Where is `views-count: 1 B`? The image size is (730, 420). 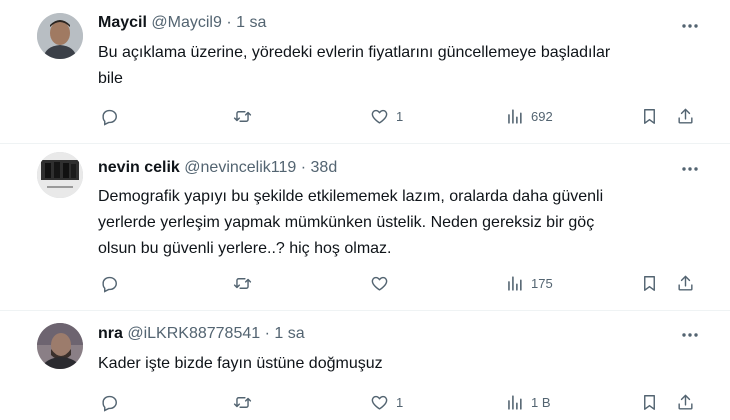
views-count: 1 B is located at coordinates (541, 402).